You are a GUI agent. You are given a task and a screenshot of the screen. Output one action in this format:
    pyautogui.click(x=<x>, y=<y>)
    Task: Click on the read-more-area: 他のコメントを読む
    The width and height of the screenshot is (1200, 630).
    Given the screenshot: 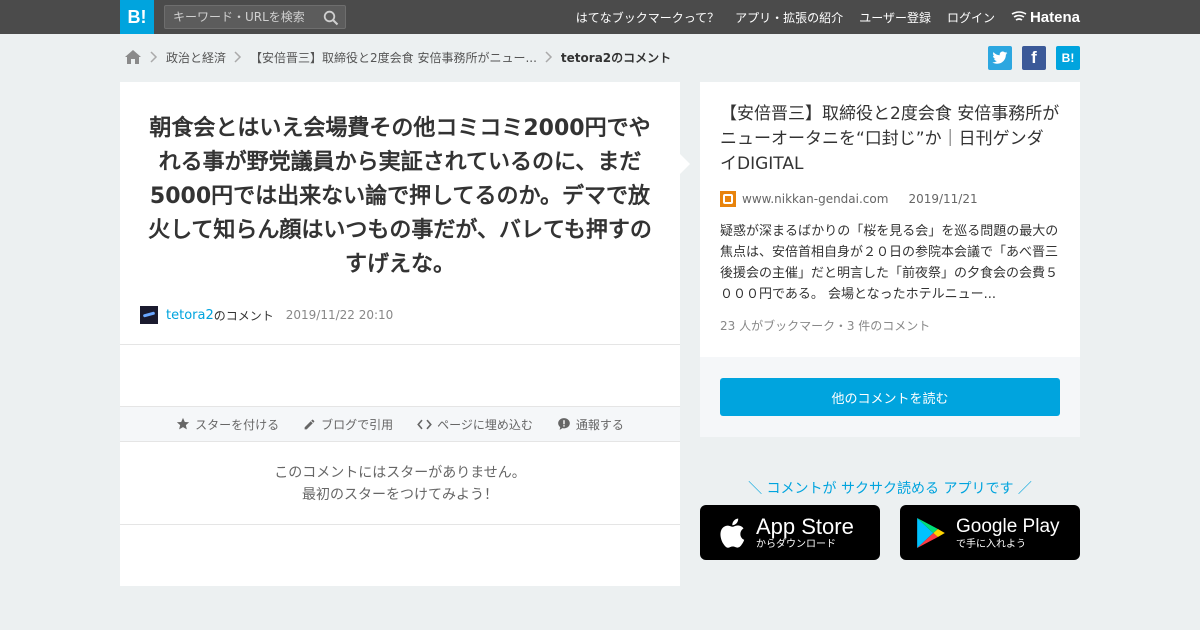 What is the action you would take?
    pyautogui.click(x=890, y=397)
    